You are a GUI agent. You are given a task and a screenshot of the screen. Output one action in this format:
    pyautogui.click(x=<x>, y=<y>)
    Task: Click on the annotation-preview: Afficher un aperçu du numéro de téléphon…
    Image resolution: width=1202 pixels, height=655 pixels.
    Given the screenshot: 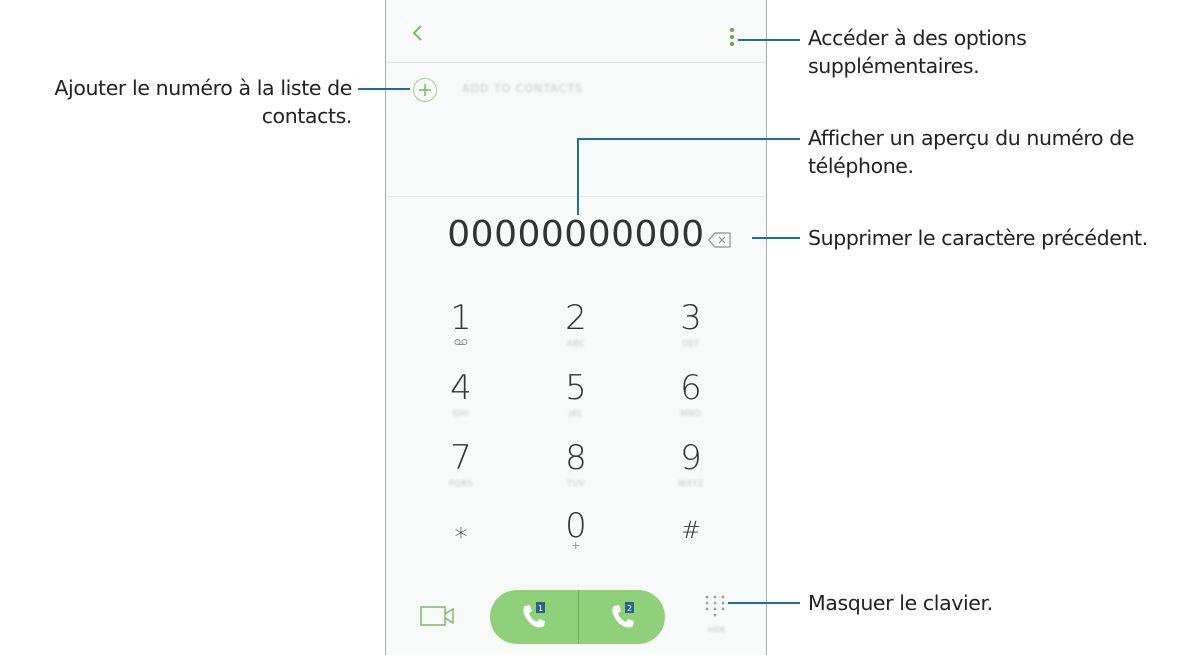 What is the action you would take?
    pyautogui.click(x=971, y=152)
    